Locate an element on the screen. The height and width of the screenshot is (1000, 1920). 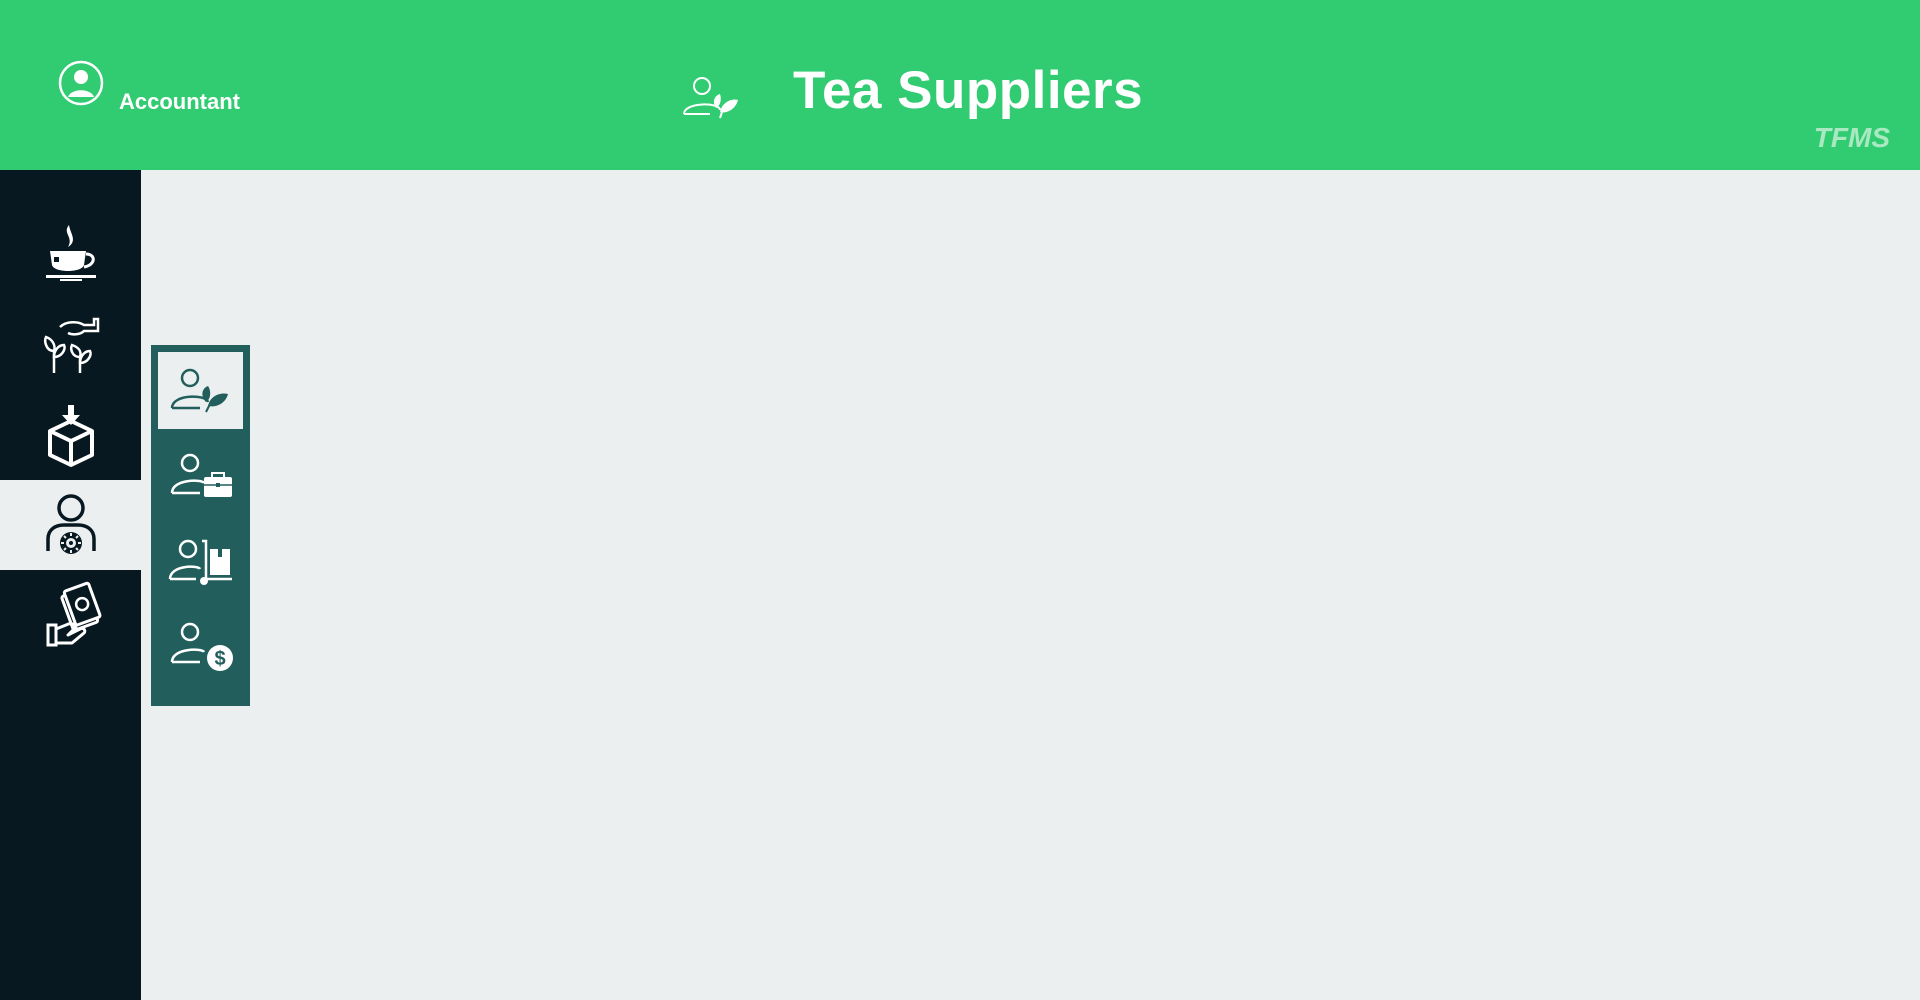
tea-supplier-icon is located at coordinates (710, 98).